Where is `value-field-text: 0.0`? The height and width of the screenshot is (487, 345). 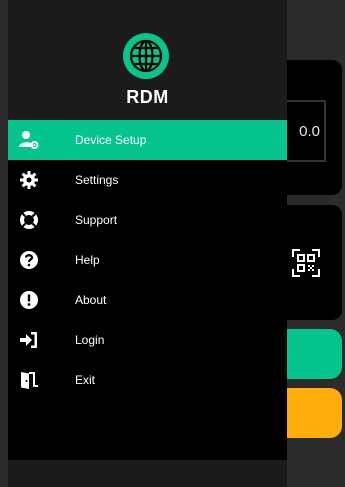
value-field-text: 0.0 is located at coordinates (309, 131).